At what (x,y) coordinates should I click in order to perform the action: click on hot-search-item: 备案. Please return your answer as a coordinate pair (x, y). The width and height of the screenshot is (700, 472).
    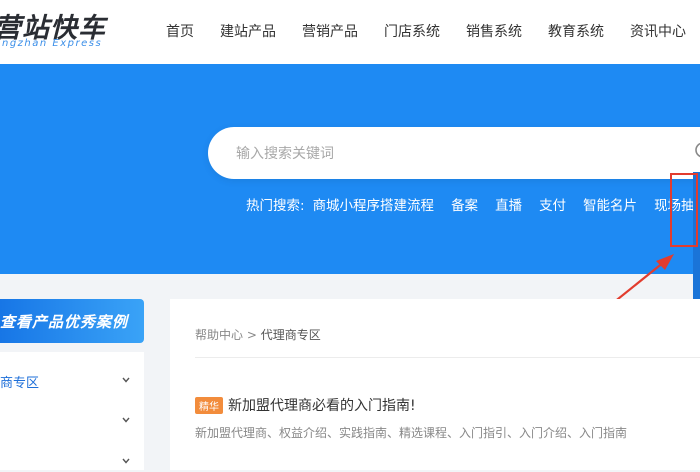
    Looking at the image, I should click on (464, 204).